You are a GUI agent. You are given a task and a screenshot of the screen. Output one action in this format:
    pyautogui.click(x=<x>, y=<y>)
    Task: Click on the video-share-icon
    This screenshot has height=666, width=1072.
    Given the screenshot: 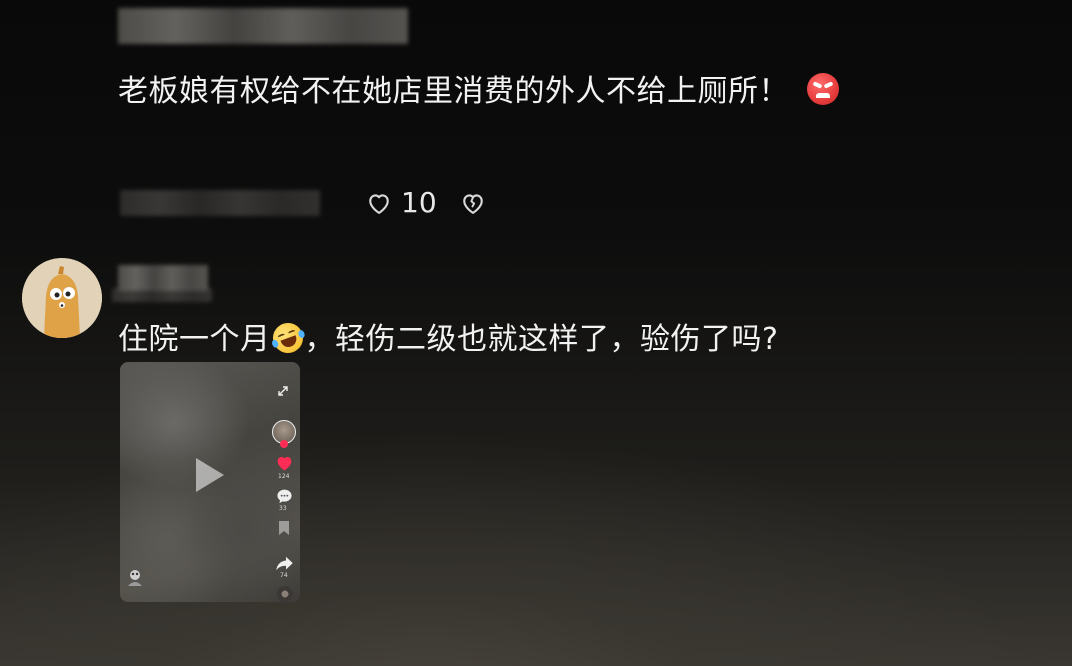 What is the action you would take?
    pyautogui.click(x=284, y=563)
    